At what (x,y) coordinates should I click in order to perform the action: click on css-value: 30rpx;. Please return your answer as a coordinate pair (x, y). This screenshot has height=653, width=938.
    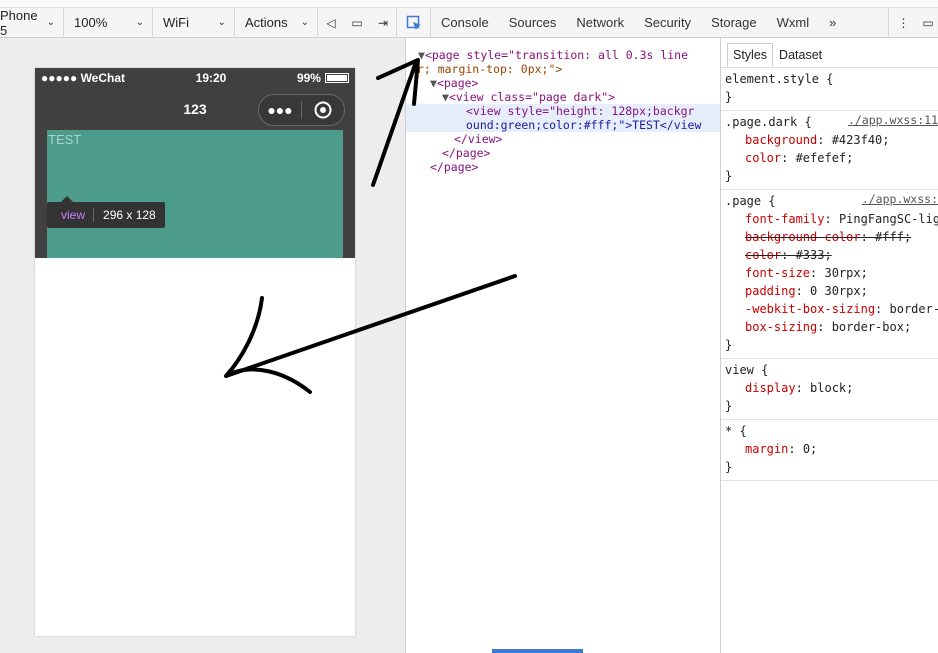
    Looking at the image, I should click on (846, 273).